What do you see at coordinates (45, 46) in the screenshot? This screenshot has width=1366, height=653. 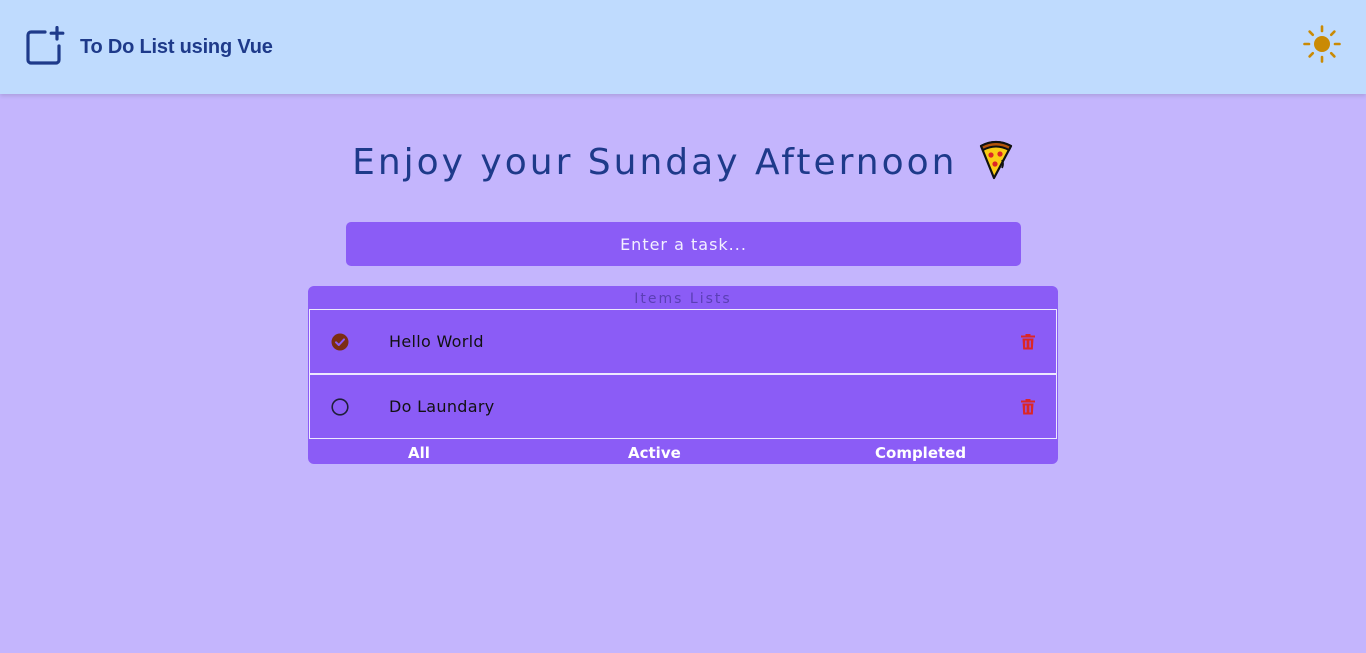 I see `add-box-icon` at bounding box center [45, 46].